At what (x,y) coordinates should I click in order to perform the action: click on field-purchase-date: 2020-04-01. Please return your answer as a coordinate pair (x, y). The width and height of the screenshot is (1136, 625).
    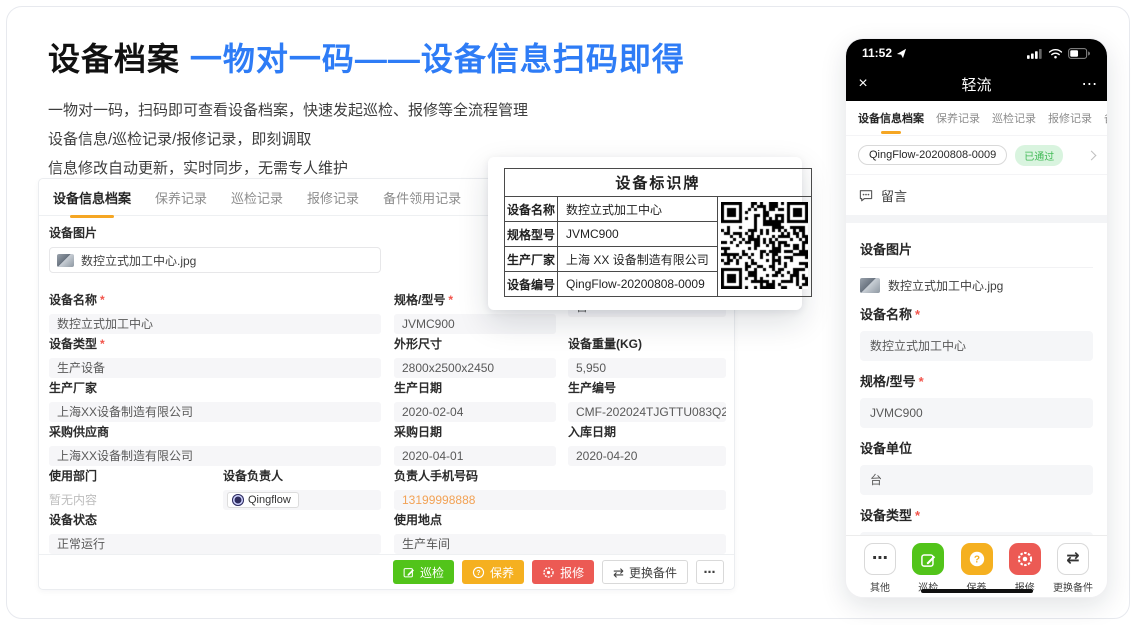
    Looking at the image, I should click on (475, 456).